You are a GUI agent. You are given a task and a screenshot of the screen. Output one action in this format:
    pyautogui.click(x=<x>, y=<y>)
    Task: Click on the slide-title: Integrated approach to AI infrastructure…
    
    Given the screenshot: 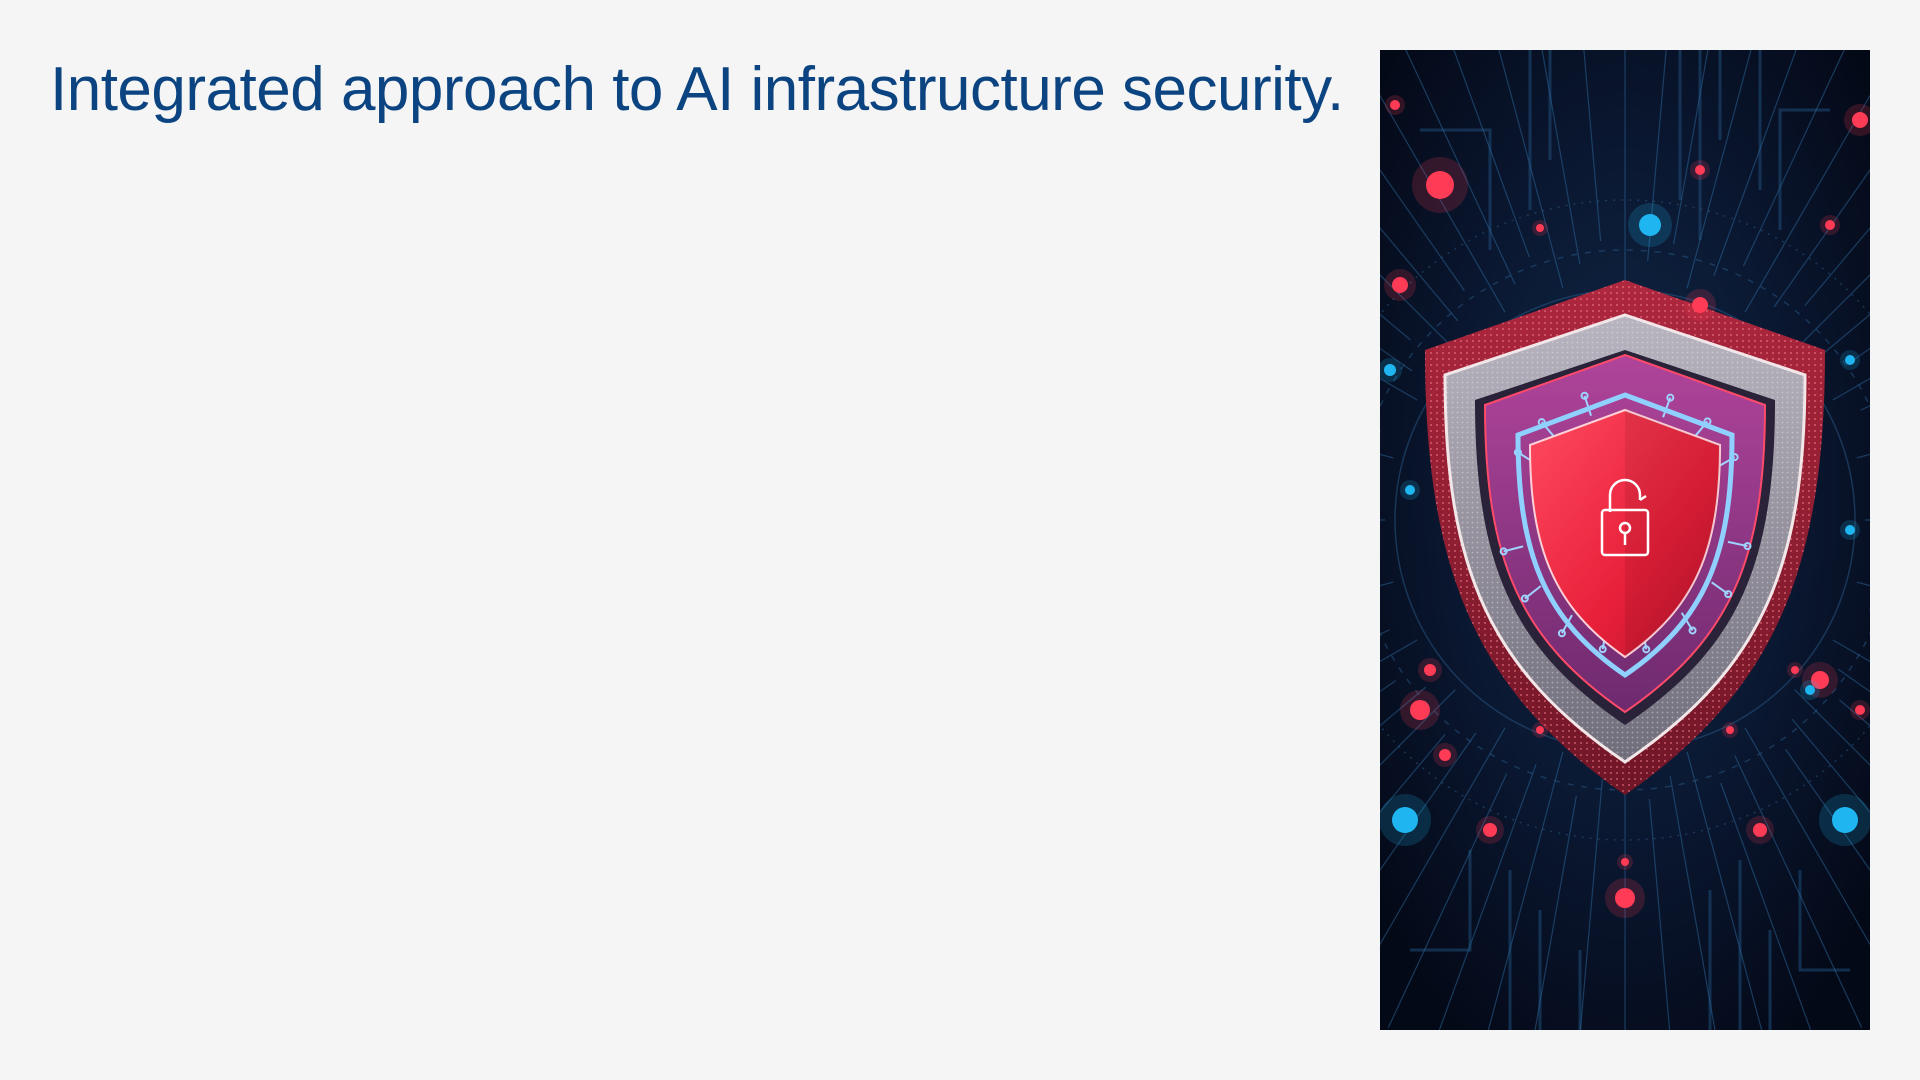 What is the action you would take?
    pyautogui.click(x=697, y=89)
    